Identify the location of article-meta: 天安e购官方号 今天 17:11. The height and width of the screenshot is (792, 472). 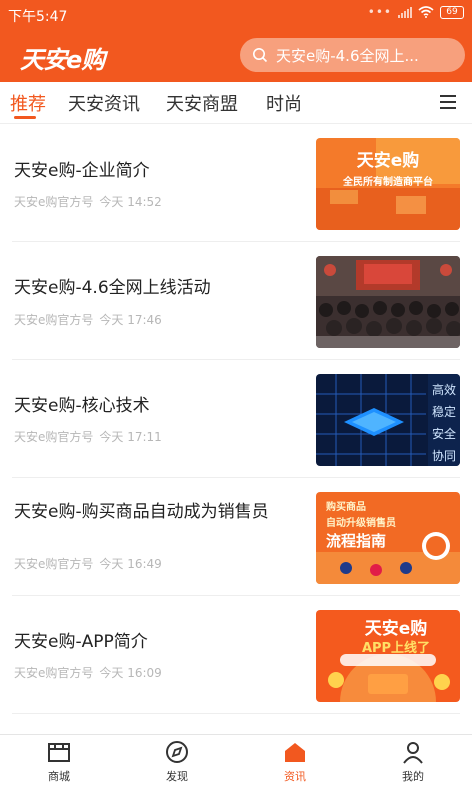
(88, 436).